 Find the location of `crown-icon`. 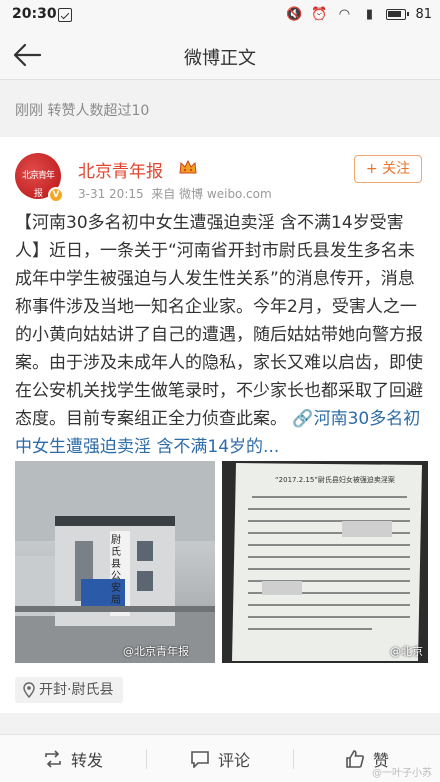

crown-icon is located at coordinates (188, 166).